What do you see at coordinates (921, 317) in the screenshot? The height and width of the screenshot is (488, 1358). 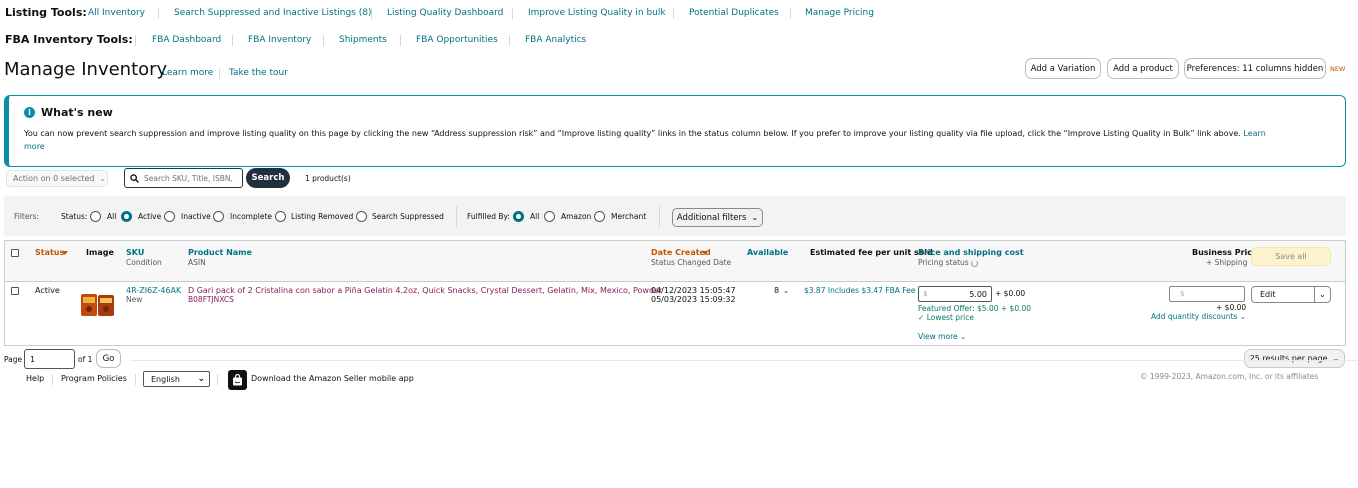 I see `check-icon: ✓` at bounding box center [921, 317].